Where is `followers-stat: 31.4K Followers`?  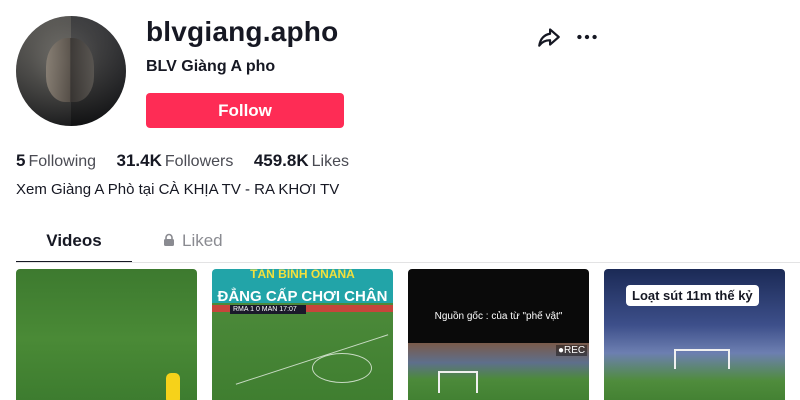 followers-stat: 31.4K Followers is located at coordinates (175, 161).